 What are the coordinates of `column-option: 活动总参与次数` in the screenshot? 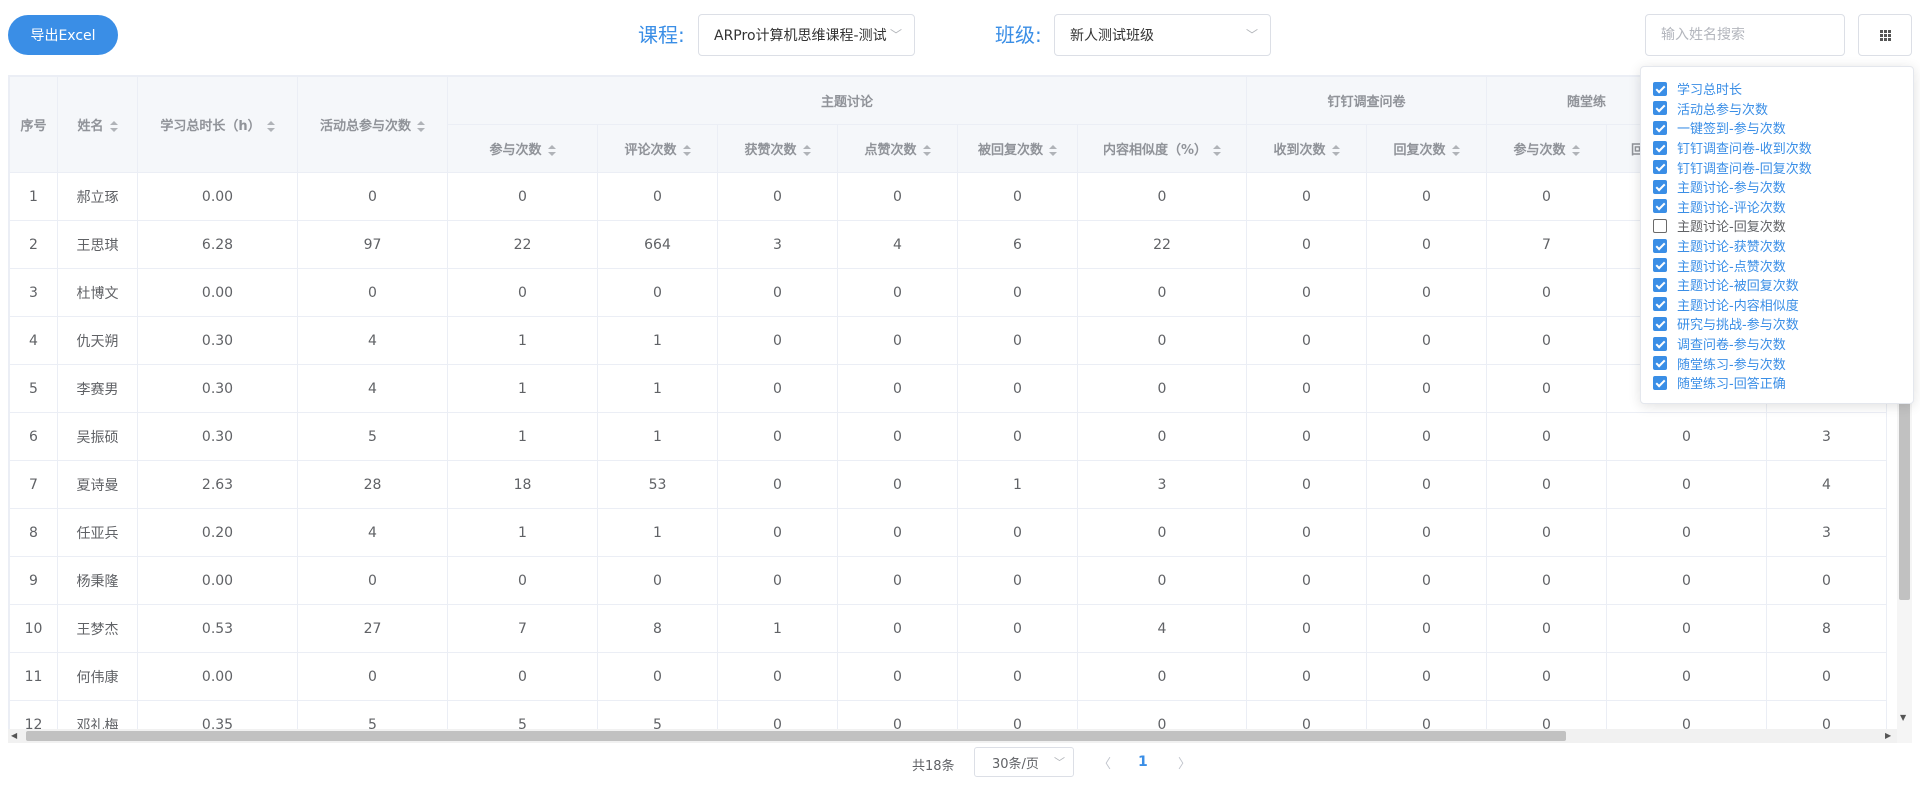 It's located at (1783, 109).